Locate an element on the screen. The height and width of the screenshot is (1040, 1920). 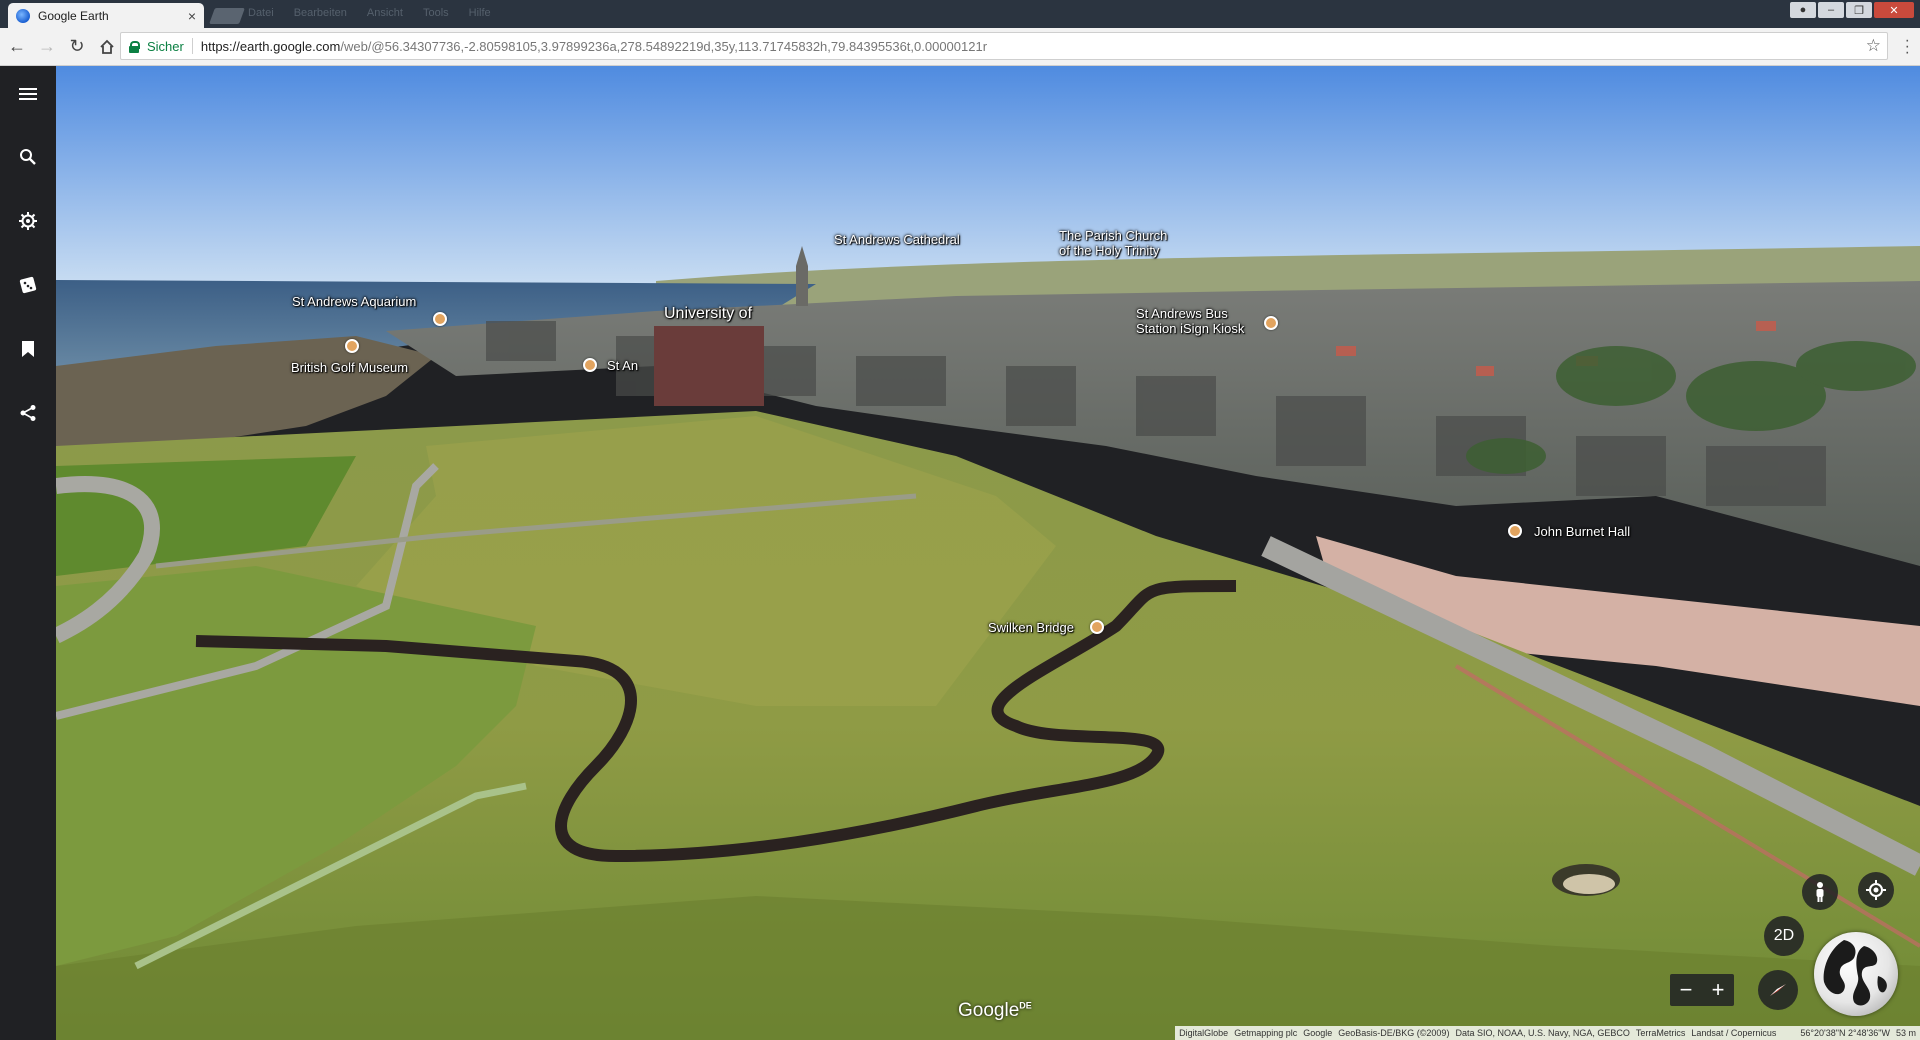
coordinates-readout: 56°20'38"N 2°48'36"W is located at coordinates (1845, 1033).